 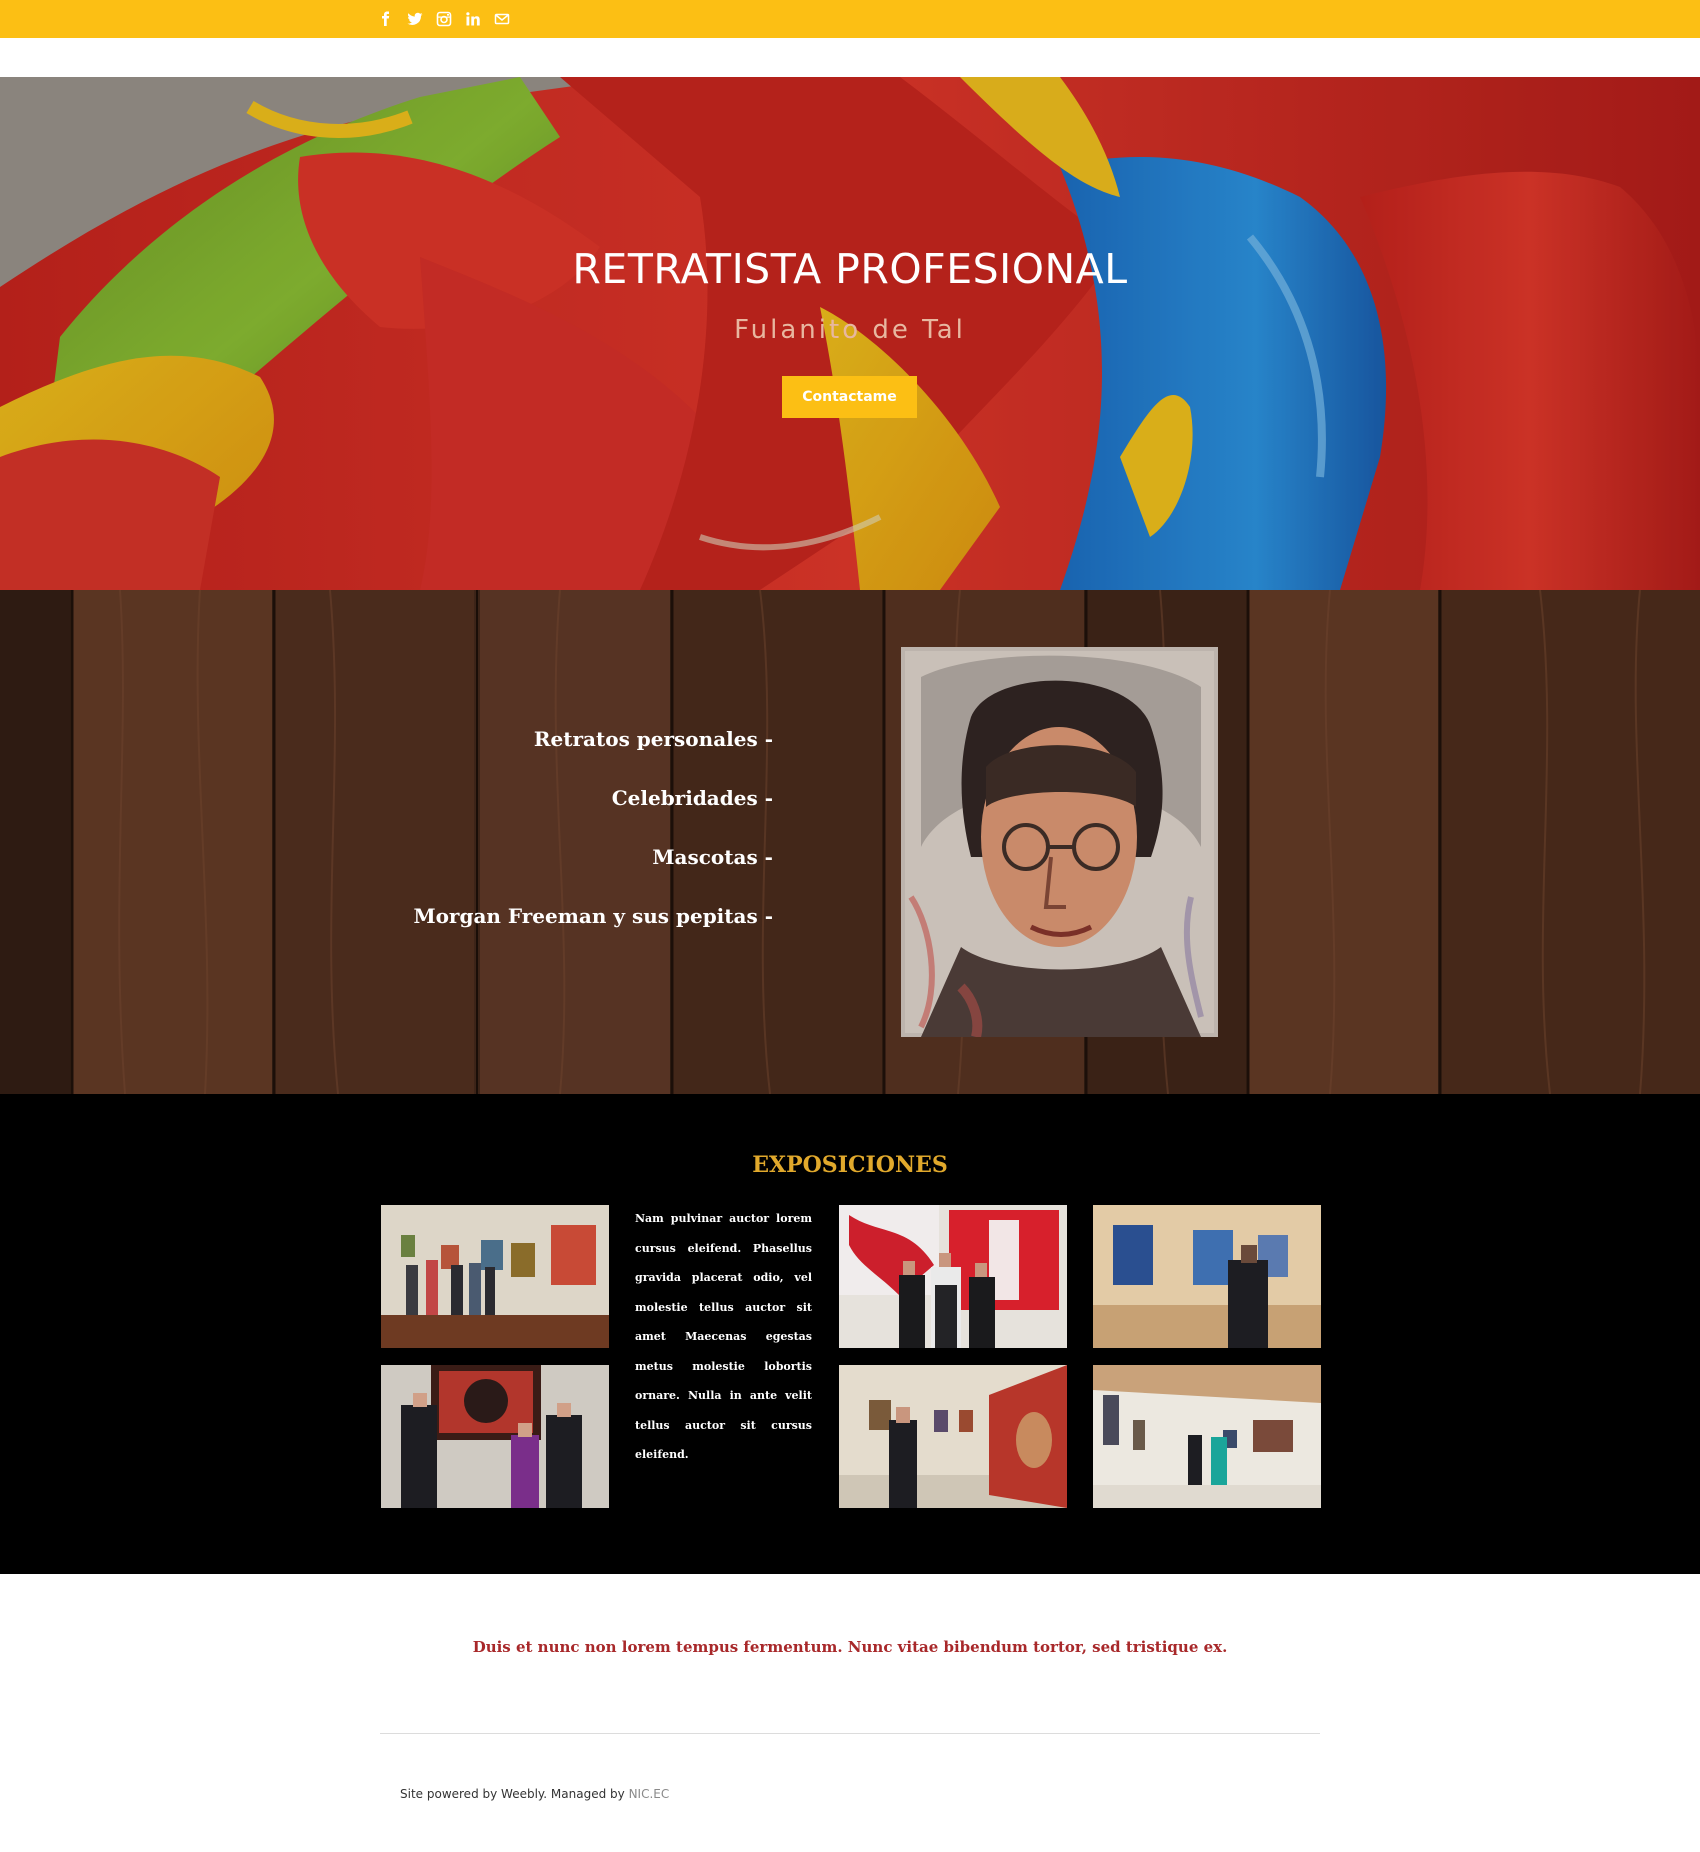 I want to click on service-item: Retratos personales -, so click(x=653, y=739).